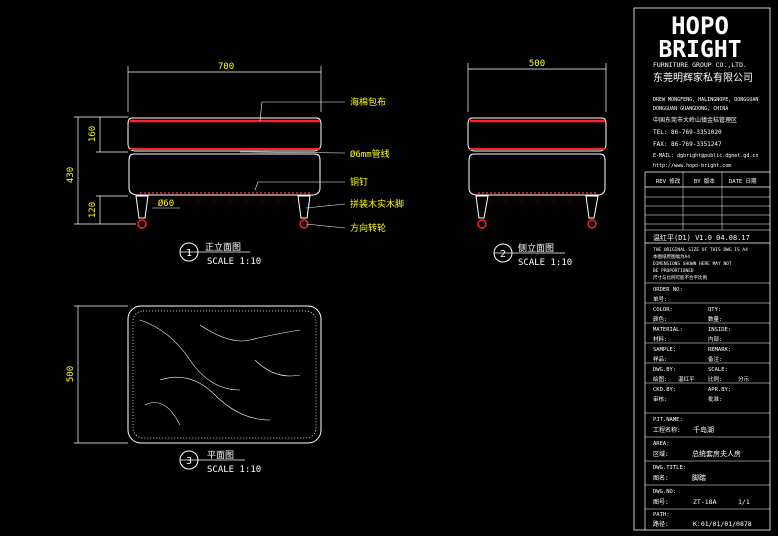 This screenshot has width=778, height=536. Describe the element at coordinates (744, 379) in the screenshot. I see `field-v2: 分示` at that location.